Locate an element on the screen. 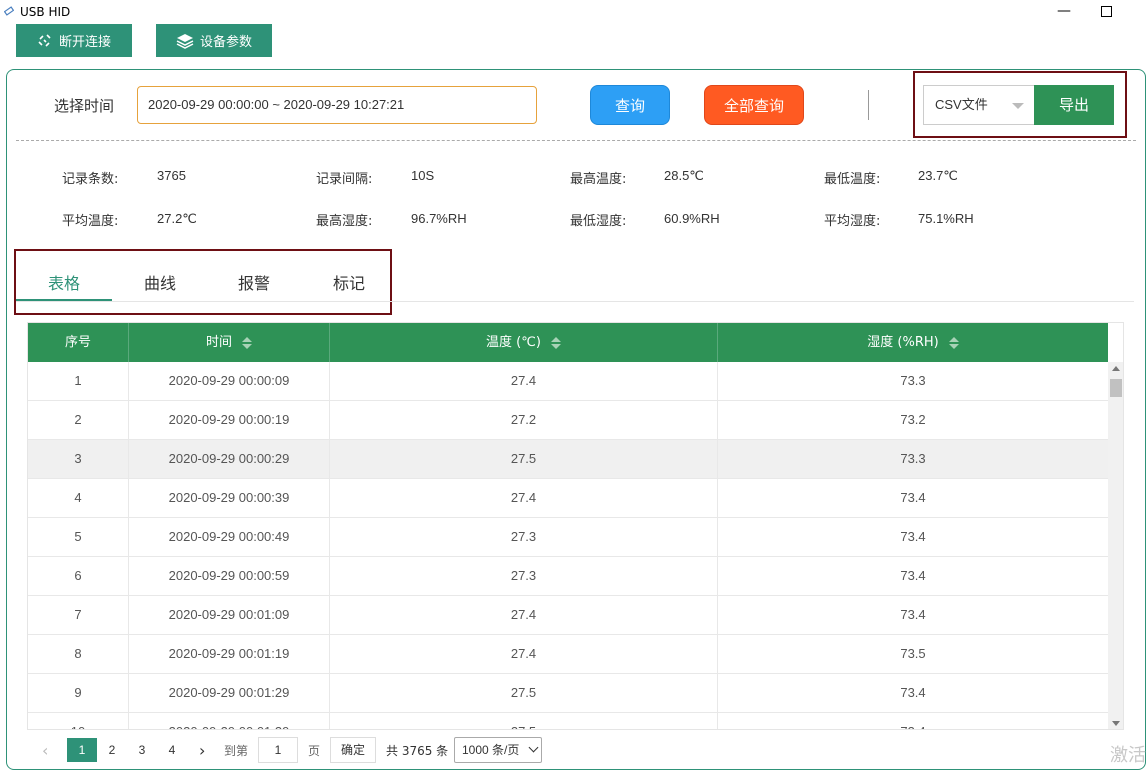 The image size is (1148, 773). table-scrollbar is located at coordinates (1115, 545).